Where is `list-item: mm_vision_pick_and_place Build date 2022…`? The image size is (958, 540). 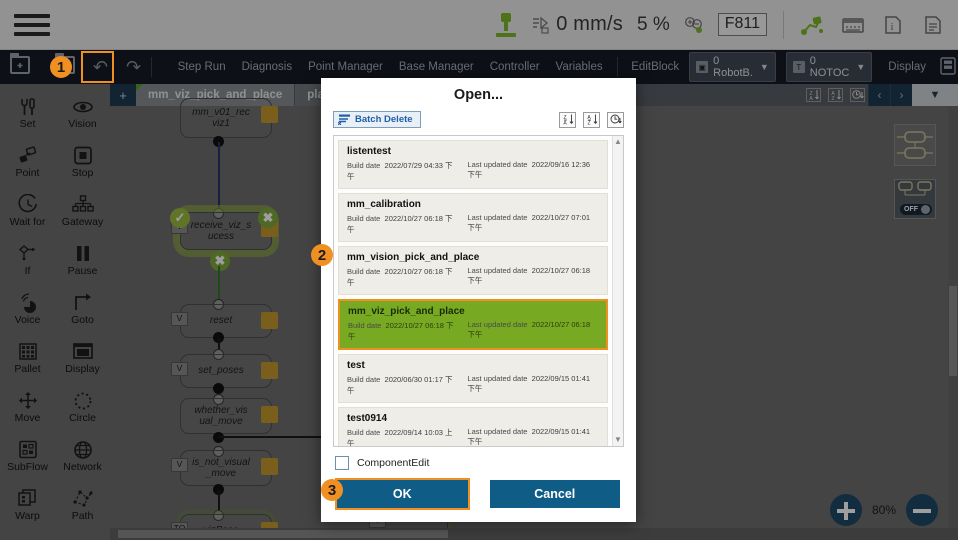 list-item: mm_vision_pick_and_place Build date 2022… is located at coordinates (473, 270).